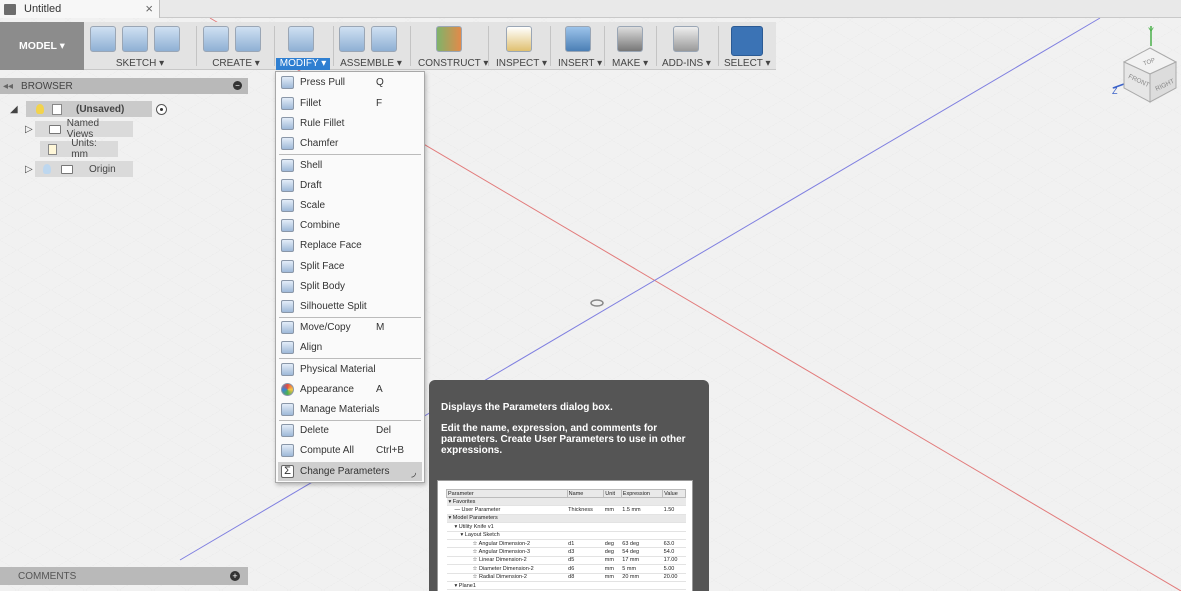 Image resolution: width=1181 pixels, height=591 pixels. Describe the element at coordinates (585, 493) in the screenshot. I see `name-header: Name` at that location.